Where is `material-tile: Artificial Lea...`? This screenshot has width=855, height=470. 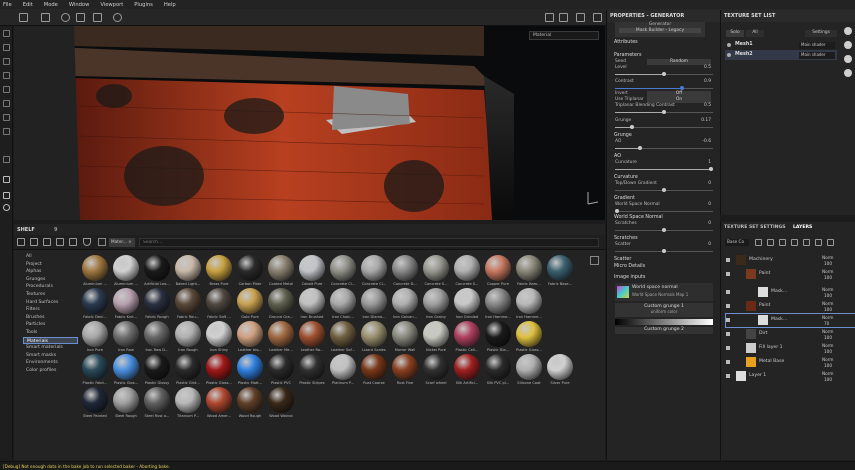
material-tile: Artificial Lea... is located at coordinates (157, 271).